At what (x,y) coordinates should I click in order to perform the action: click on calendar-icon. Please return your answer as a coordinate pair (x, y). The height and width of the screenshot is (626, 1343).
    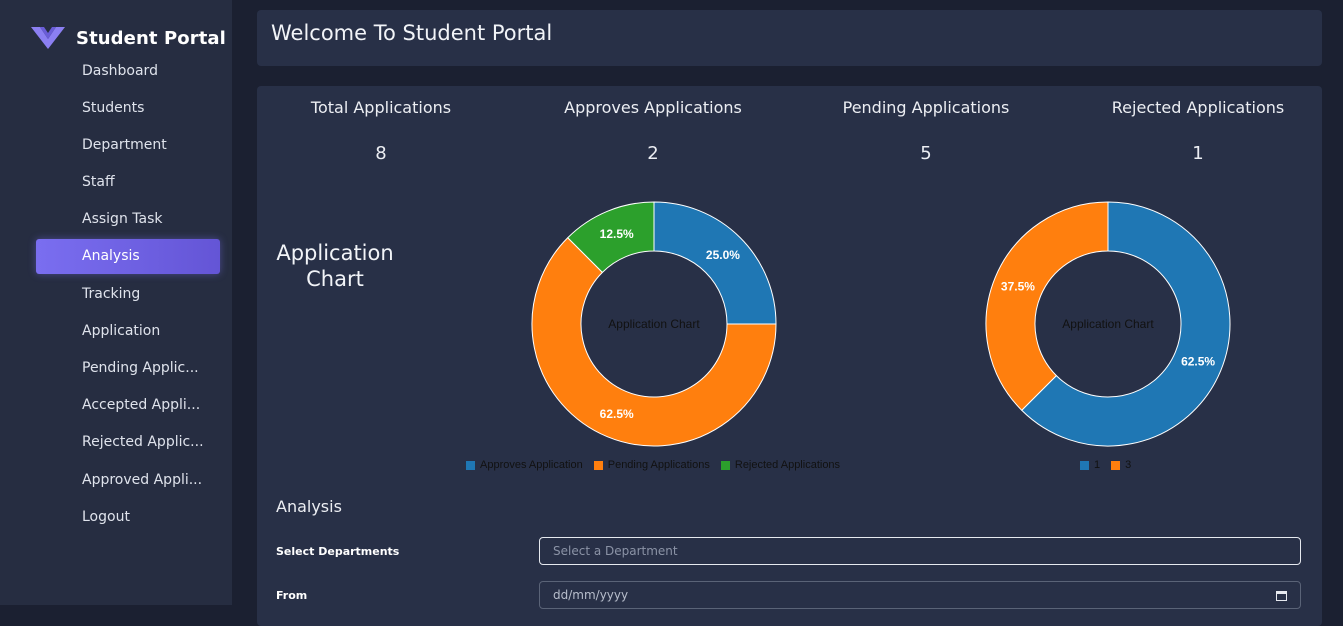
    Looking at the image, I should click on (1281, 595).